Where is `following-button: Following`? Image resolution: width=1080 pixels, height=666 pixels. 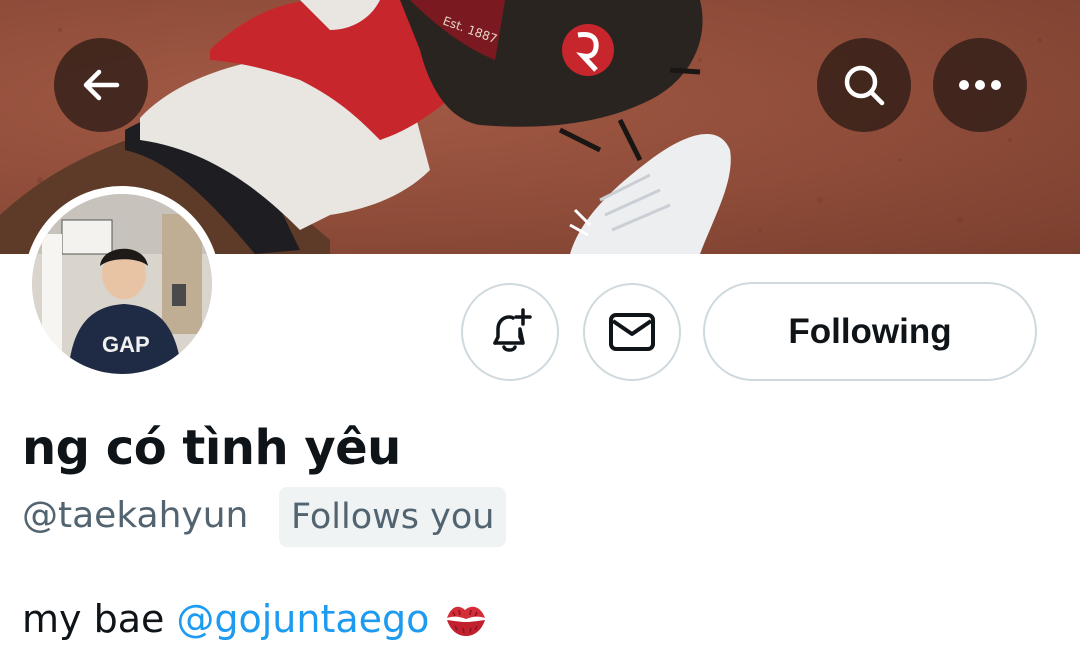
following-button: Following is located at coordinates (870, 331).